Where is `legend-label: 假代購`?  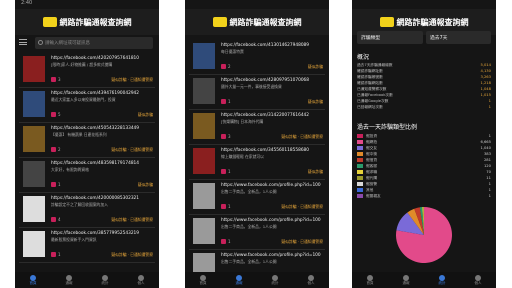 legend-label: 假代購 is located at coordinates (372, 177).